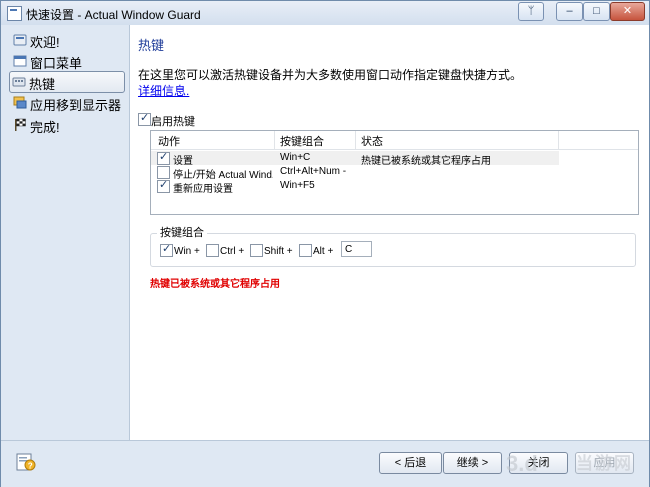  Describe the element at coordinates (604, 463) in the screenshot. I see `watermark-text: 当游网` at that location.